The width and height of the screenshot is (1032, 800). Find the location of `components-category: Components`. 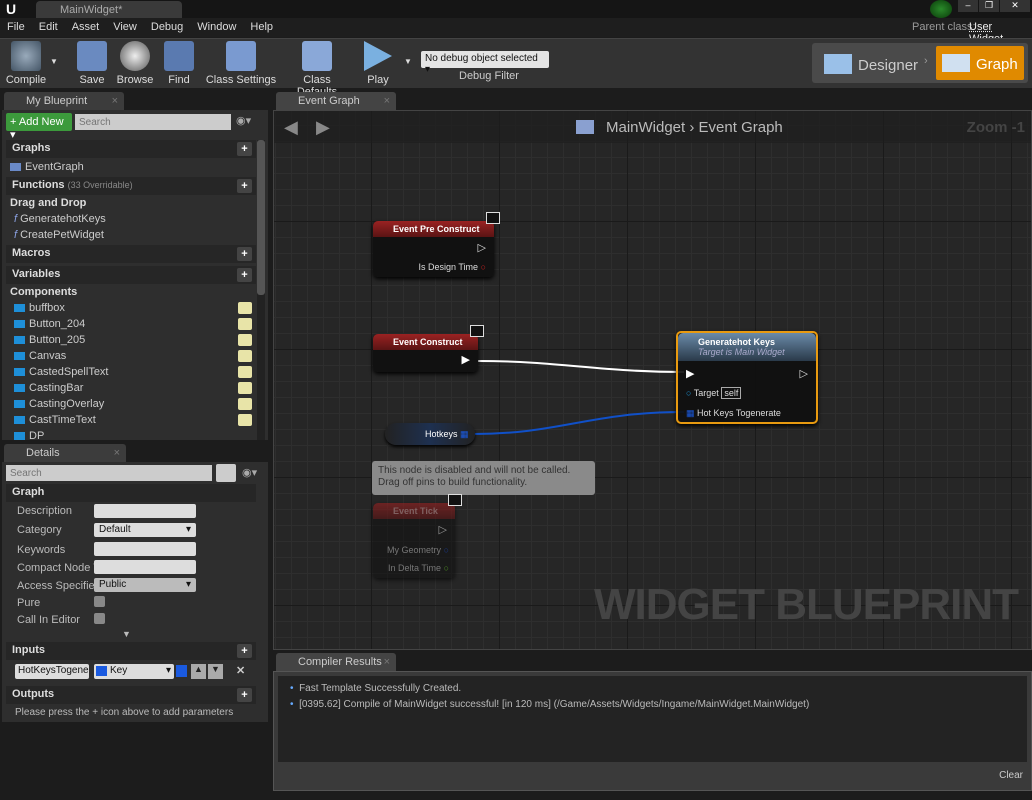

components-category: Components is located at coordinates (43, 292).